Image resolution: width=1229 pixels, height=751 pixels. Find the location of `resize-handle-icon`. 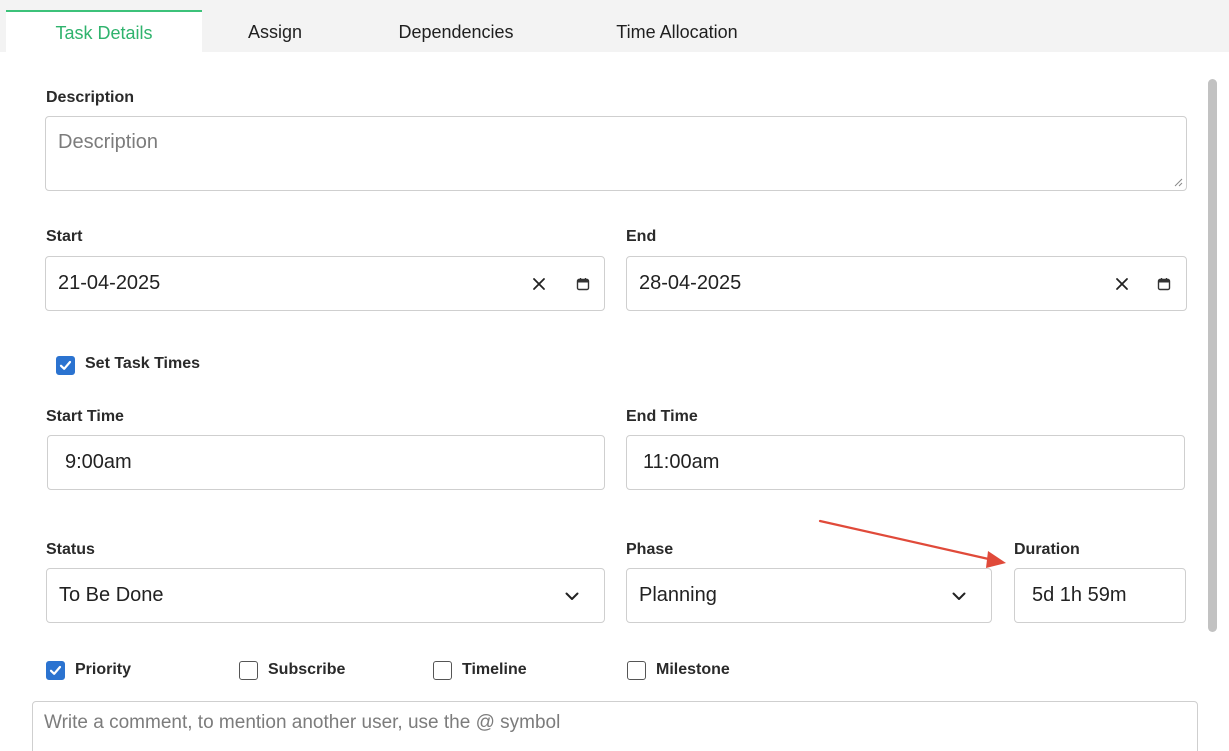

resize-handle-icon is located at coordinates (1178, 182).